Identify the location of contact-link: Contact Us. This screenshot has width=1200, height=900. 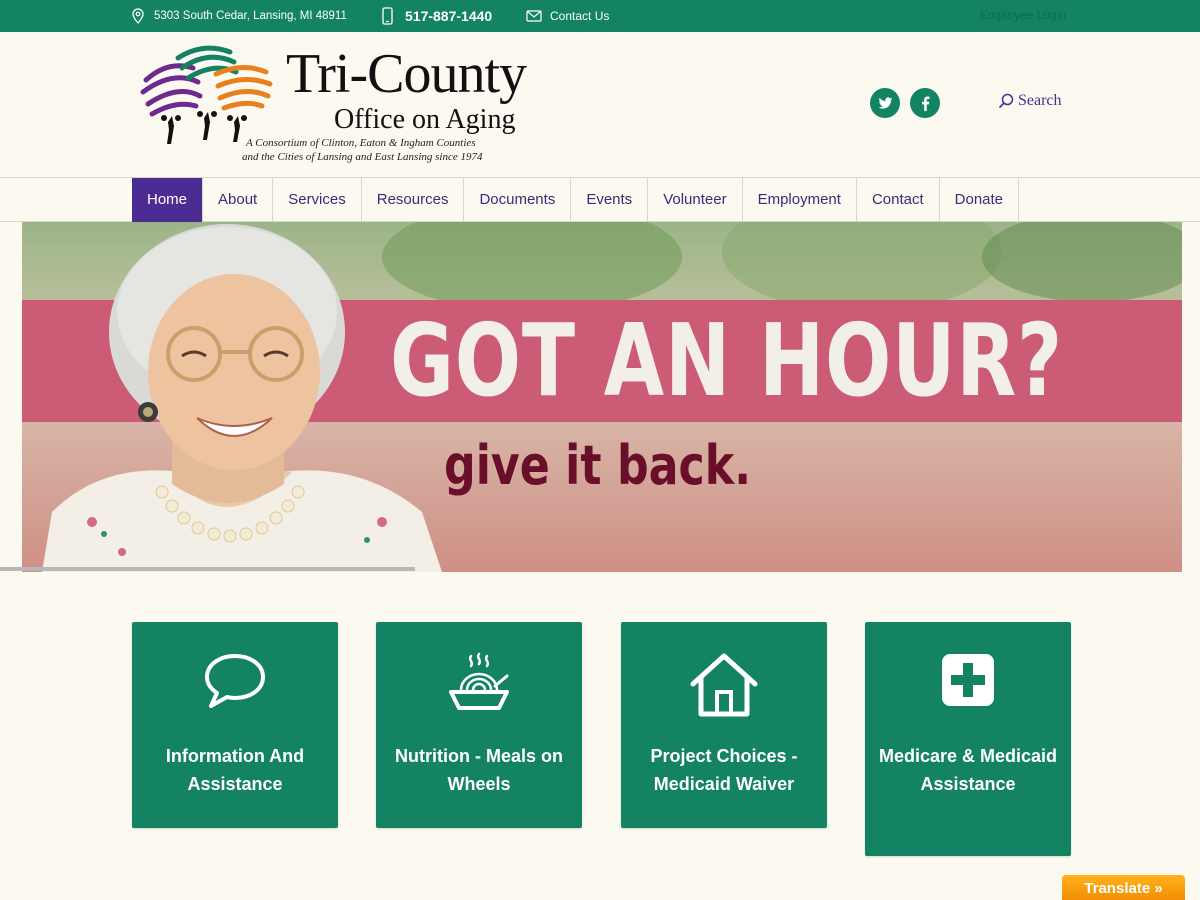
(567, 16).